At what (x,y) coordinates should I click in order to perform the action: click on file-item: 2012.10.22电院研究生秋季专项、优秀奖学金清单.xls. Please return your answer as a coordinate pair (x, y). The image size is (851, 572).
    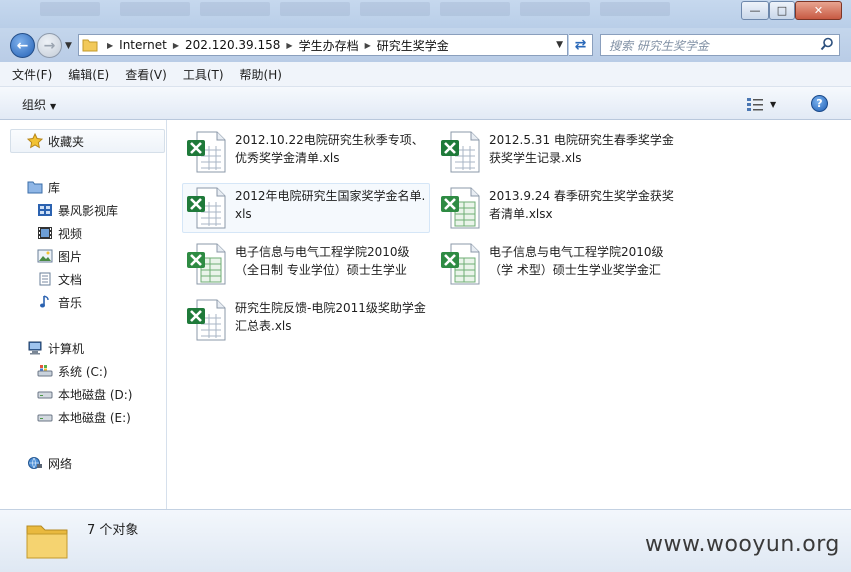
    Looking at the image, I should click on (307, 153).